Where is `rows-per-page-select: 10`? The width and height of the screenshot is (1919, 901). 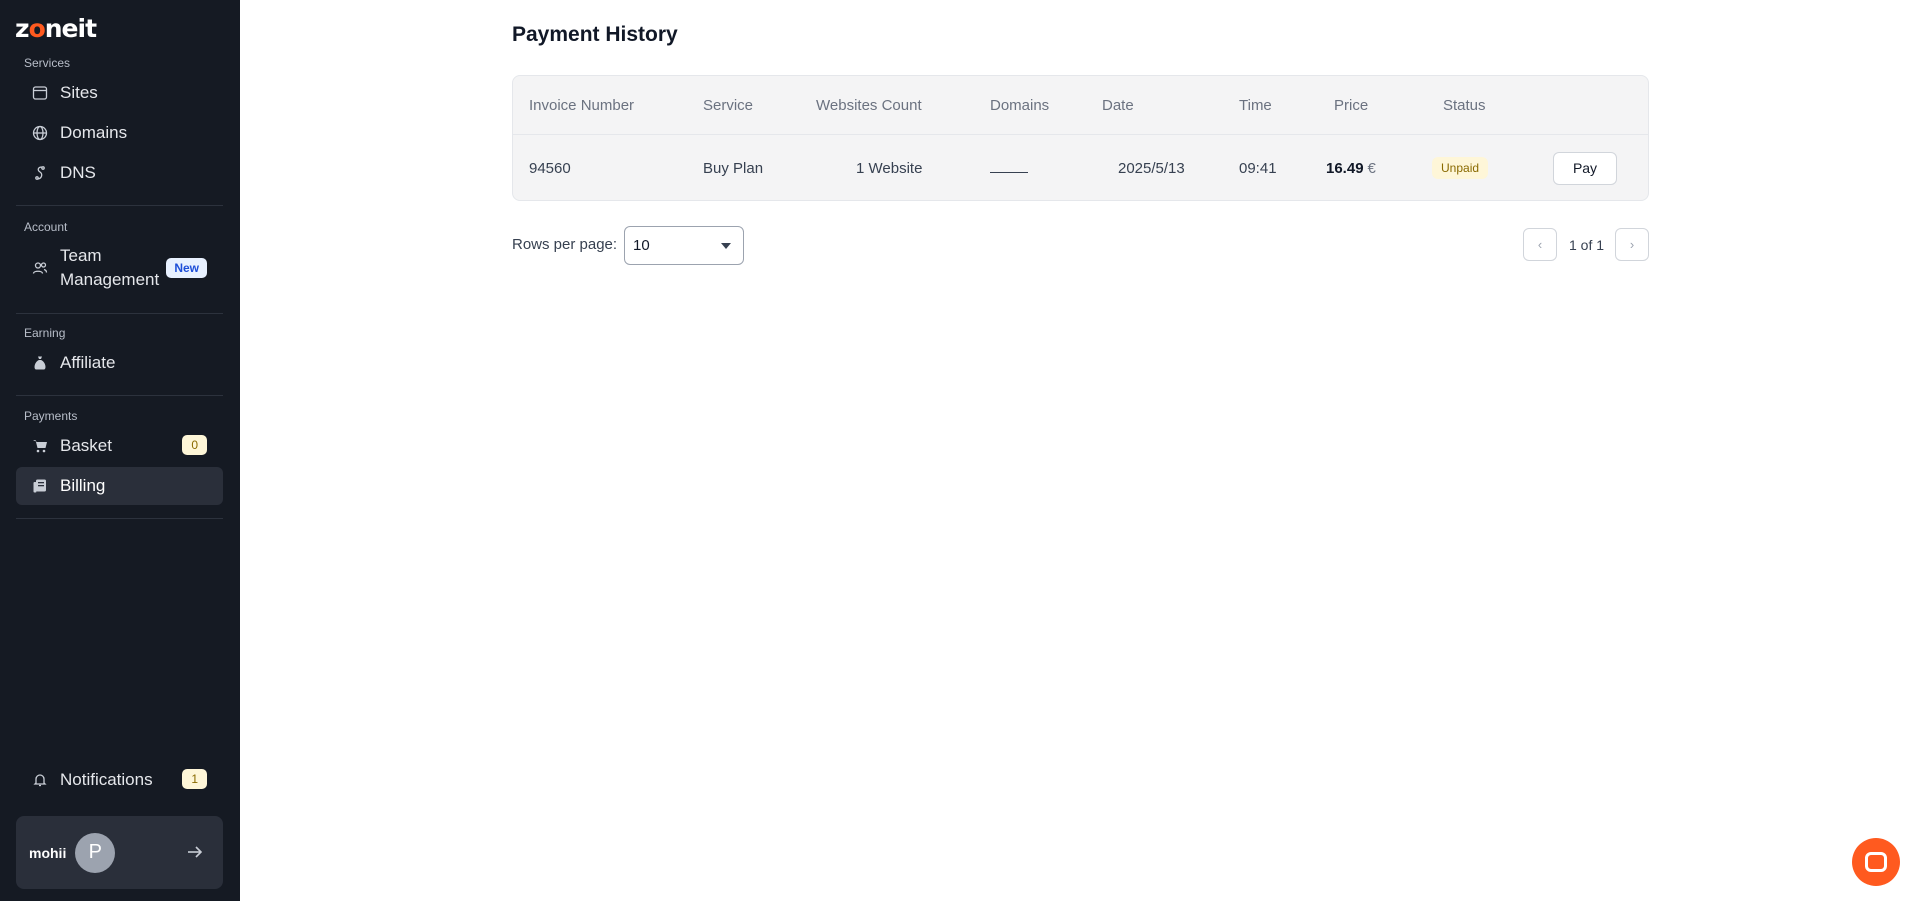
rows-per-page-select: 10 is located at coordinates (684, 245).